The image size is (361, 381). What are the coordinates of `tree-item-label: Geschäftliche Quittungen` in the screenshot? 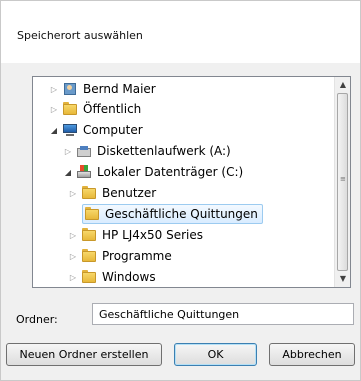 It's located at (181, 214).